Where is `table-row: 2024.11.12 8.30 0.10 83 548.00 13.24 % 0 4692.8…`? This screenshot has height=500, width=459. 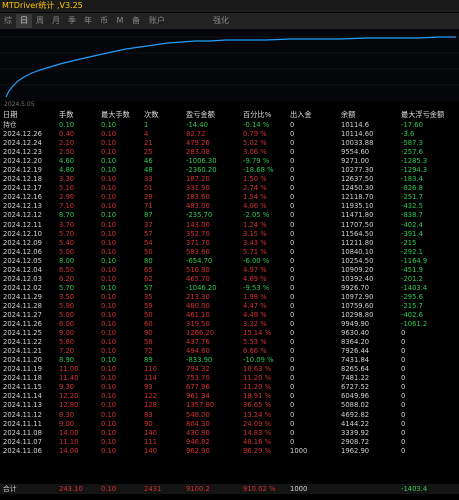
table-row: 2024.11.12 8.30 0.10 83 548.00 13.24 % 0 4692.8… is located at coordinates (229, 415).